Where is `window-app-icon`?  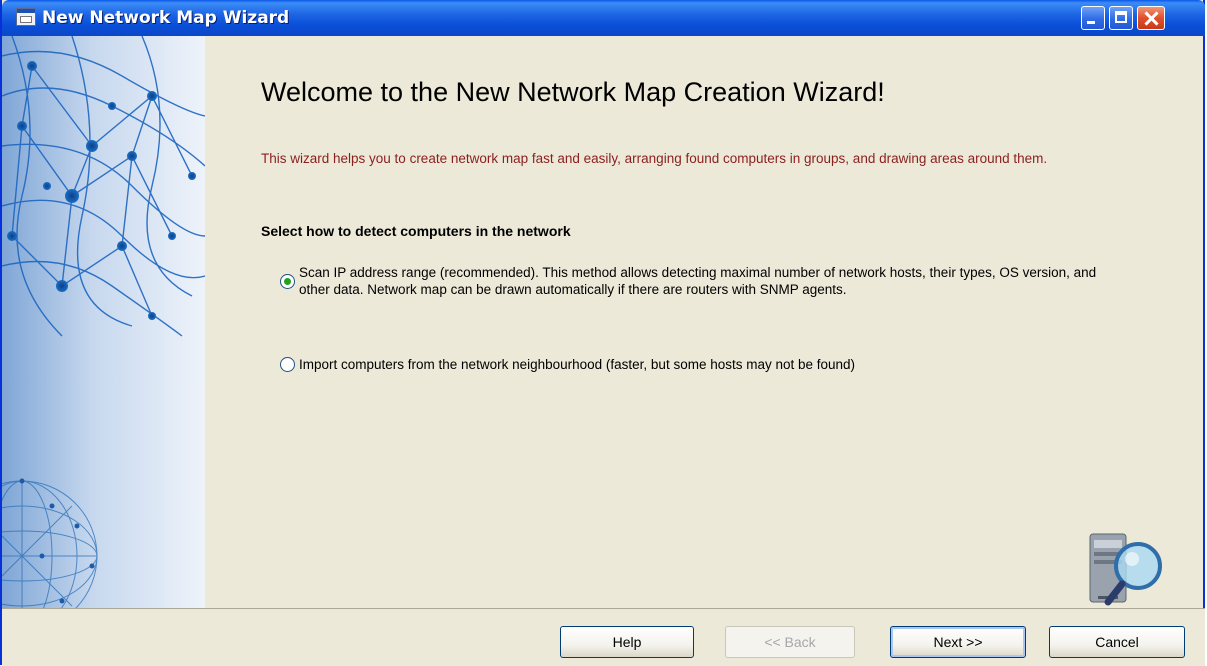 window-app-icon is located at coordinates (26, 17).